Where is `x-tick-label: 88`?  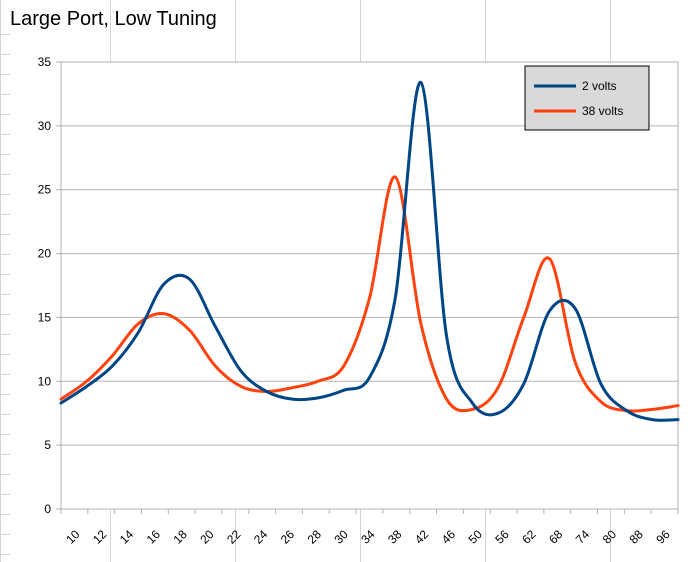 x-tick-label: 88 is located at coordinates (637, 537).